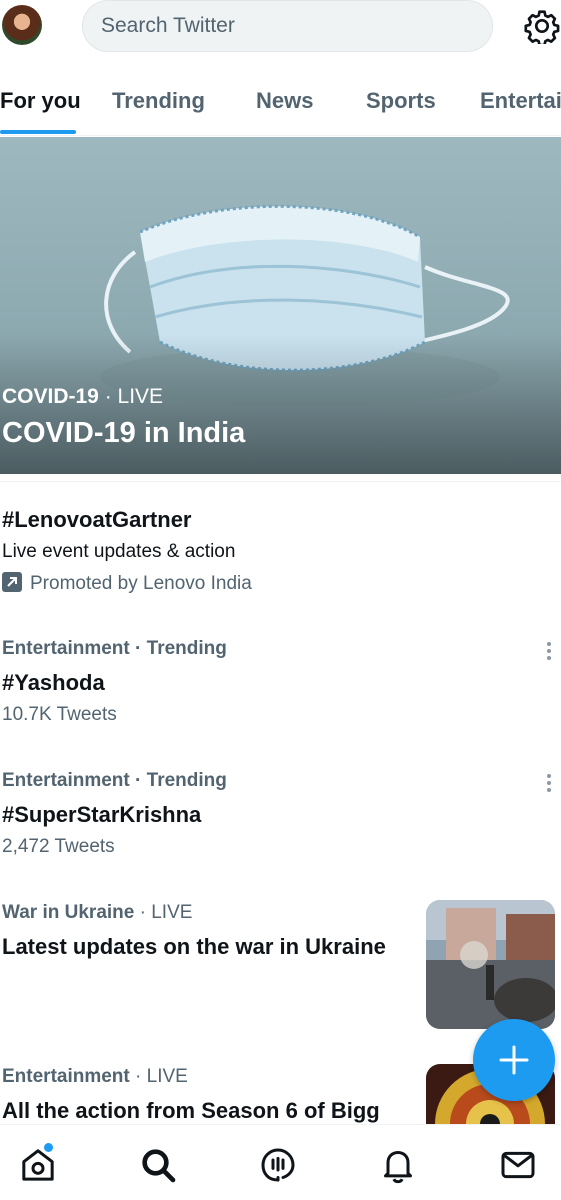 This screenshot has width=561, height=1200. Describe the element at coordinates (401, 101) in the screenshot. I see `tab-sports: Sports` at that location.